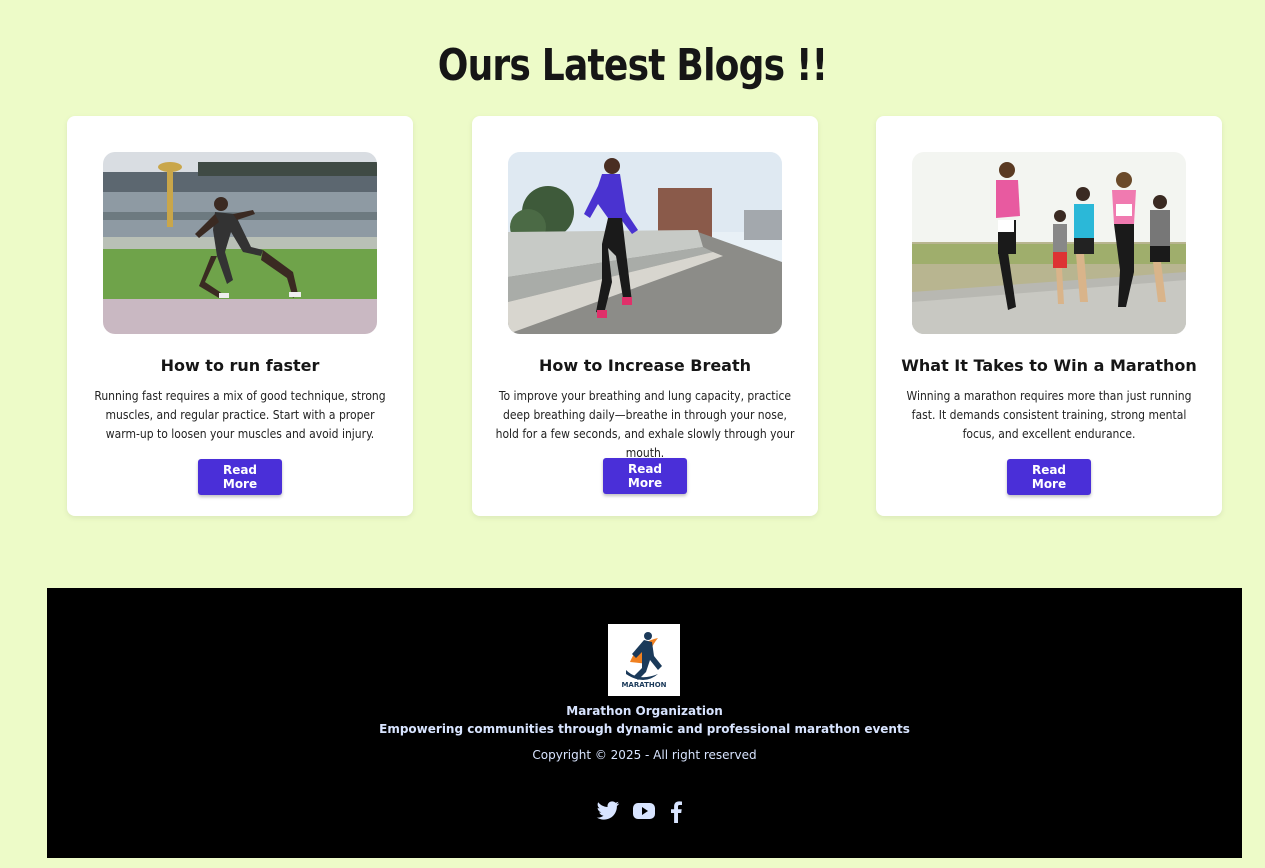  Describe the element at coordinates (676, 814) in the screenshot. I see `facebook-icon` at that location.